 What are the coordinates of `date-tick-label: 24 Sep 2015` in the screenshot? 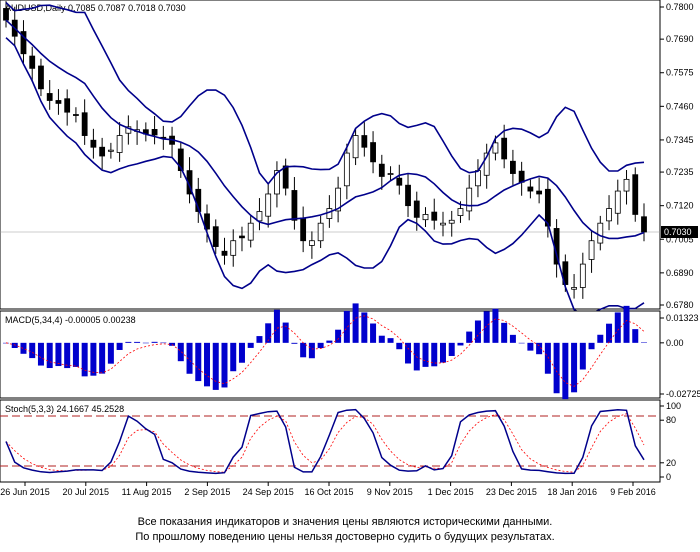 It's located at (268, 492).